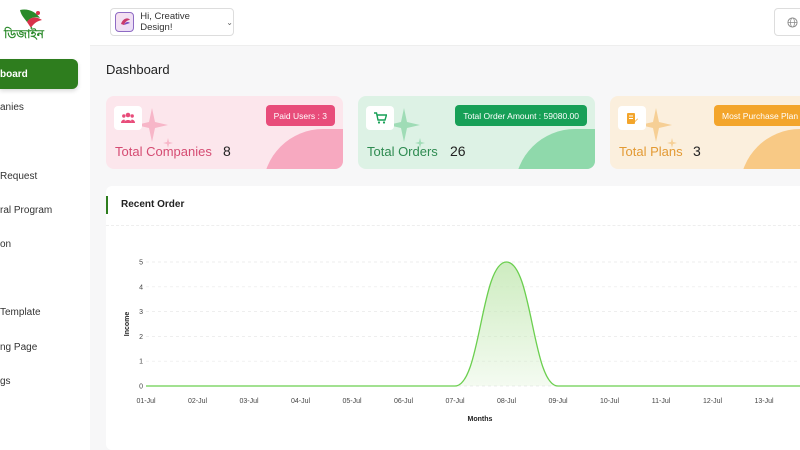 The image size is (800, 450). I want to click on y-tick-label: 0, so click(141, 387).